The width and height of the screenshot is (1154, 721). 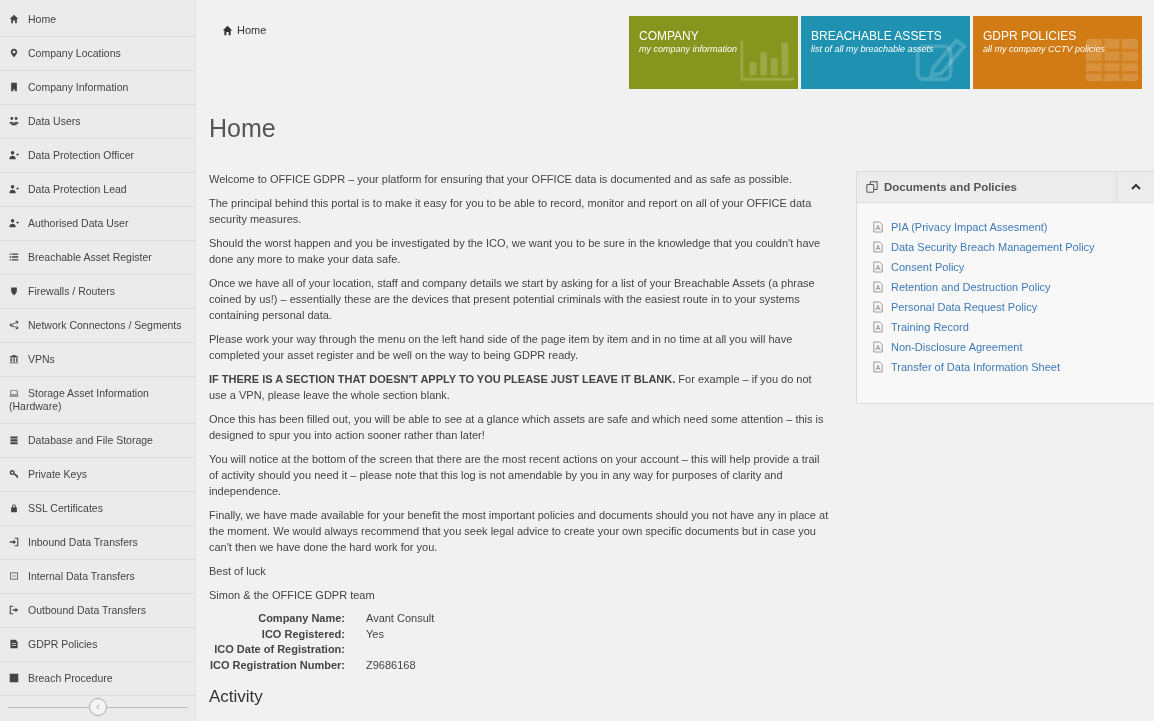 What do you see at coordinates (964, 307) in the screenshot?
I see `document-link: Personal Data Request Policy` at bounding box center [964, 307].